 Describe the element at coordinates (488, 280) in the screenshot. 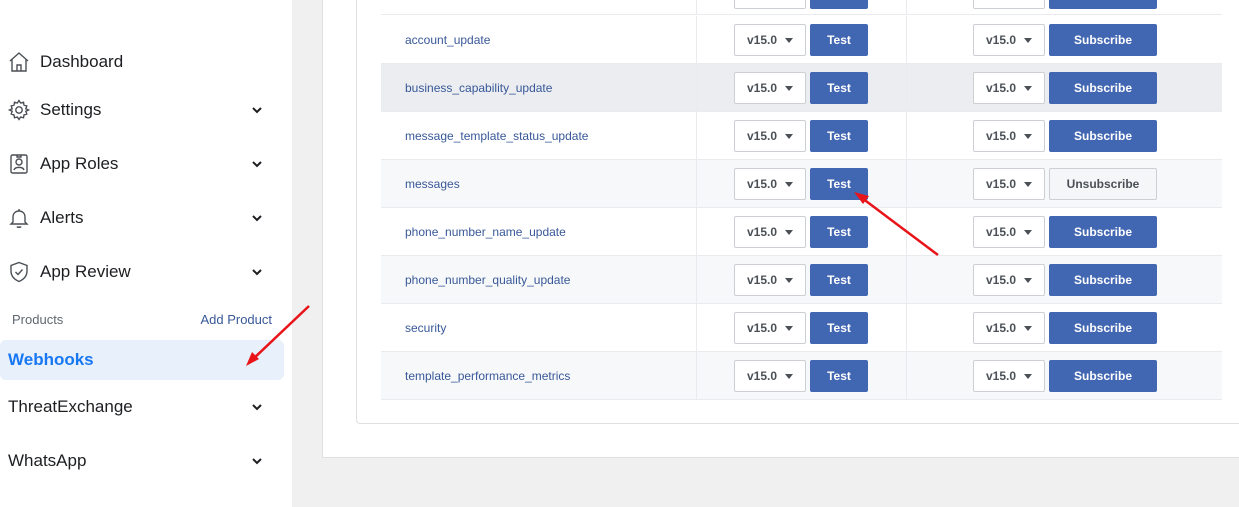

I see `field-name: phone_number_quality_update` at that location.